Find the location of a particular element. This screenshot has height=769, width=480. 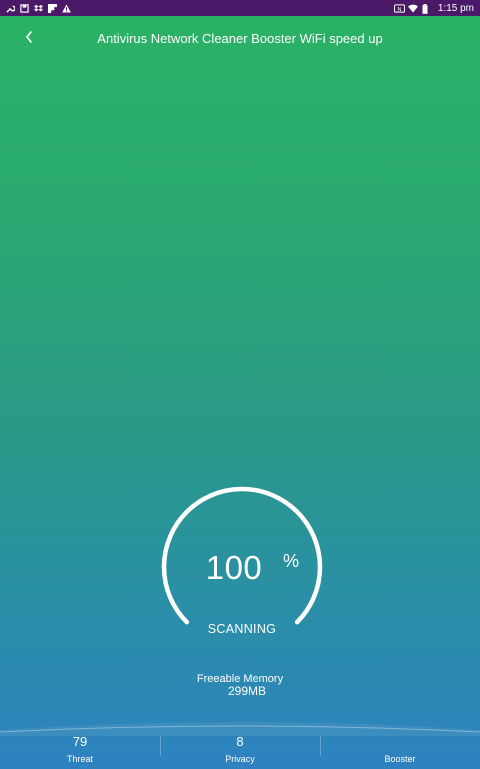

gauge-value: 100 is located at coordinates (242, 568).